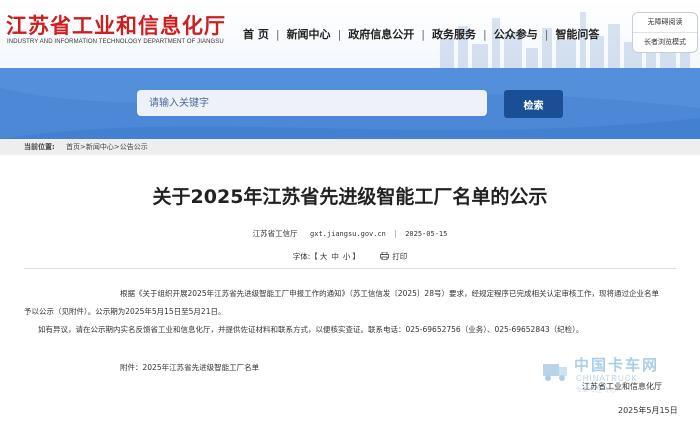 The width and height of the screenshot is (700, 424). Describe the element at coordinates (309, 34) in the screenshot. I see `nav-item-news: 新闻中心` at that location.